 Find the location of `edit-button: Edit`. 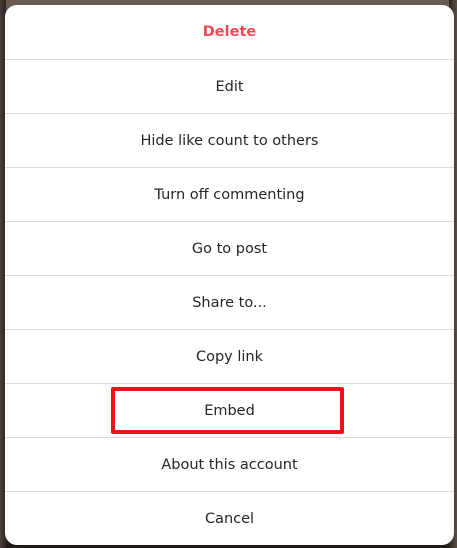

edit-button: Edit is located at coordinates (229, 86).